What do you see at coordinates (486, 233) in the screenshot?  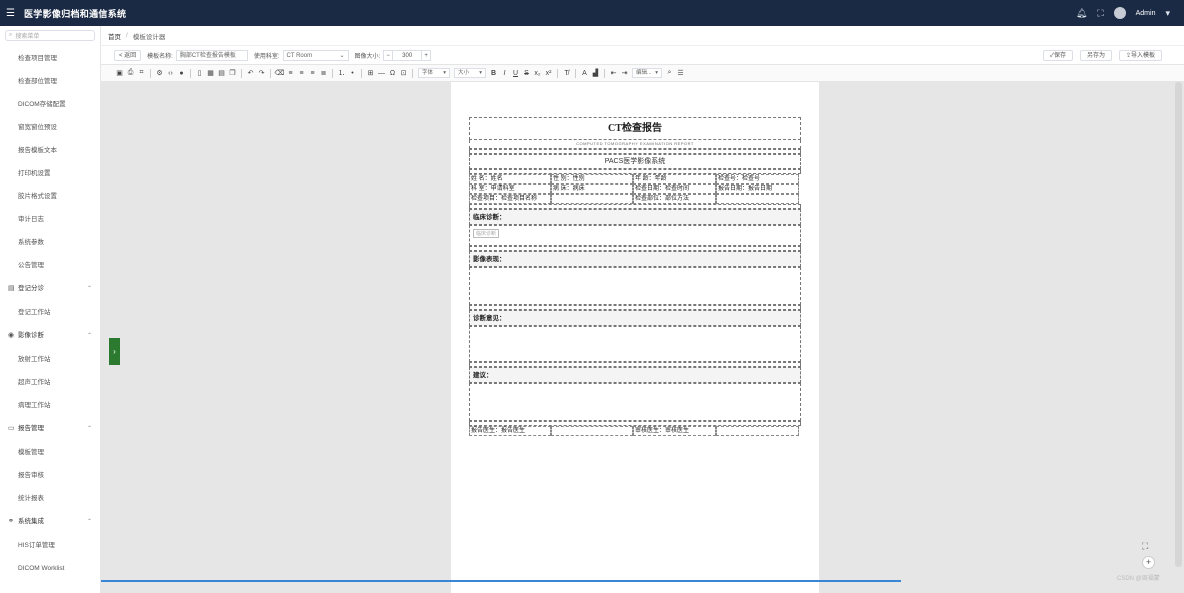 I see `field-placeholder: 临床诊断` at bounding box center [486, 233].